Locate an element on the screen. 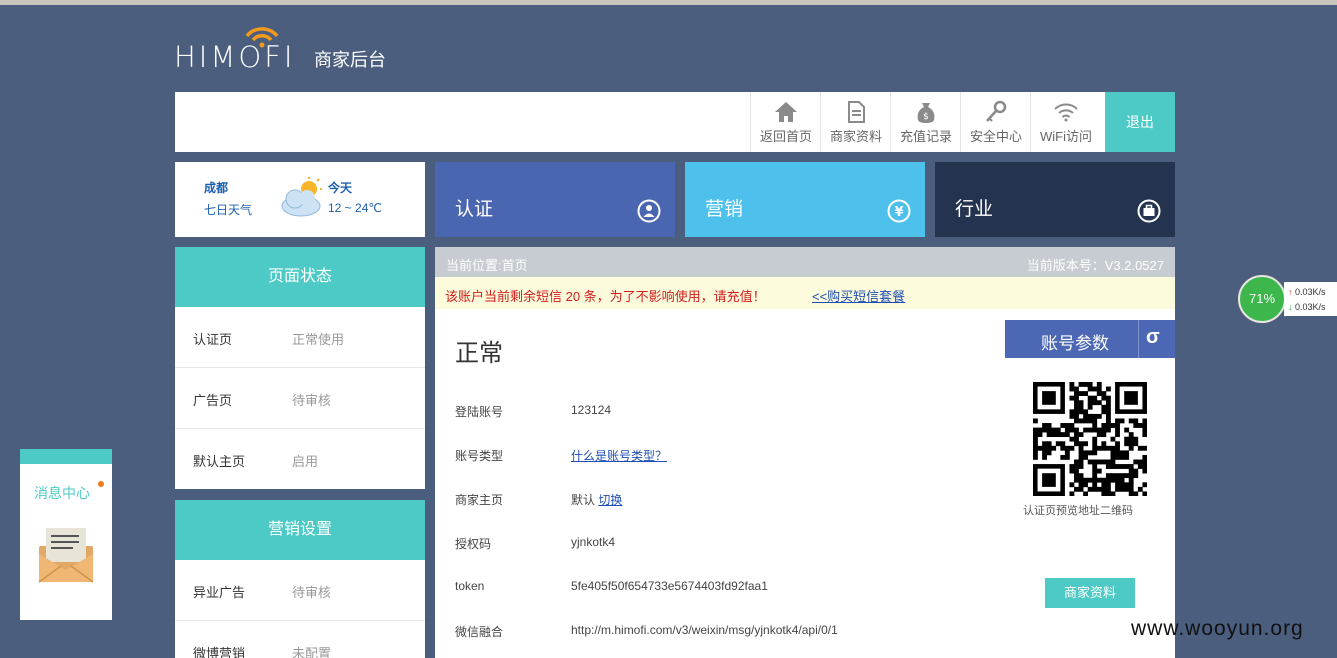  weather-day: 今天 is located at coordinates (340, 188).